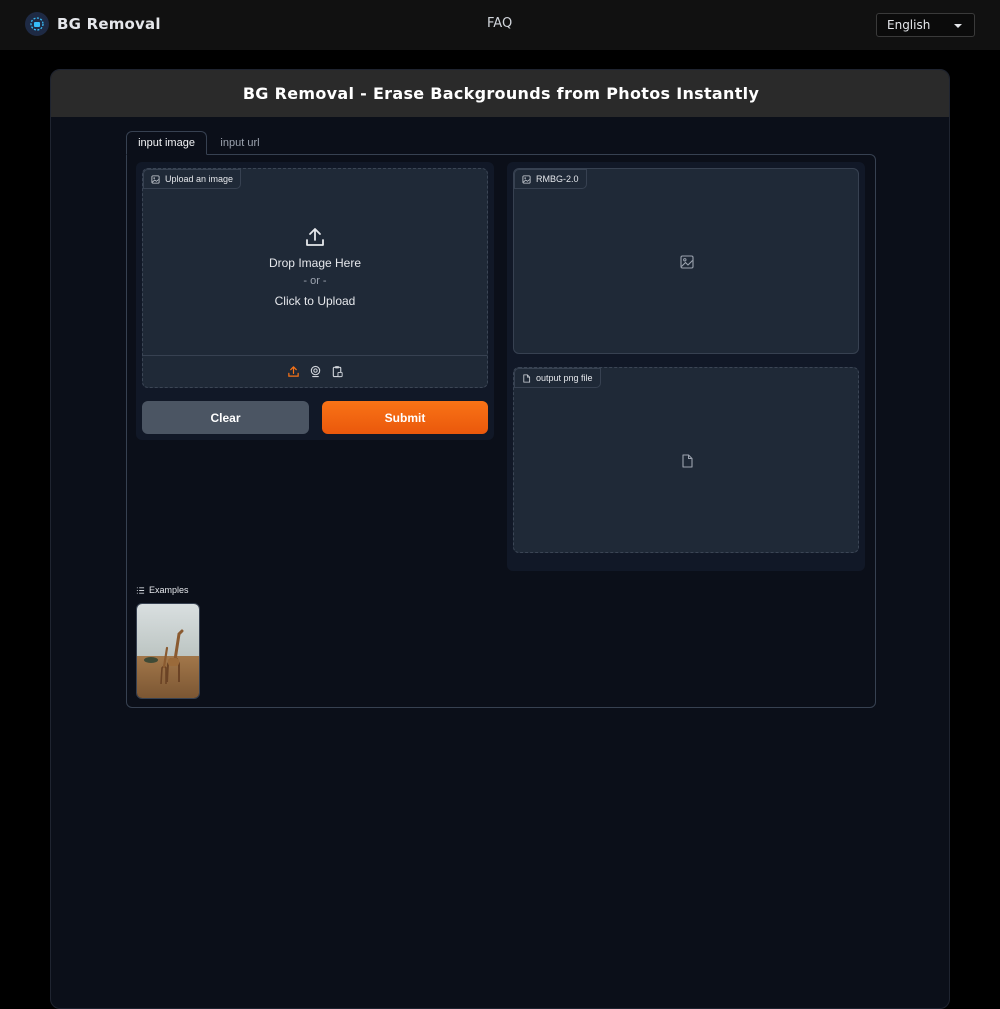 This screenshot has width=1000, height=1009. What do you see at coordinates (958, 26) in the screenshot?
I see `caret-down-icon` at bounding box center [958, 26].